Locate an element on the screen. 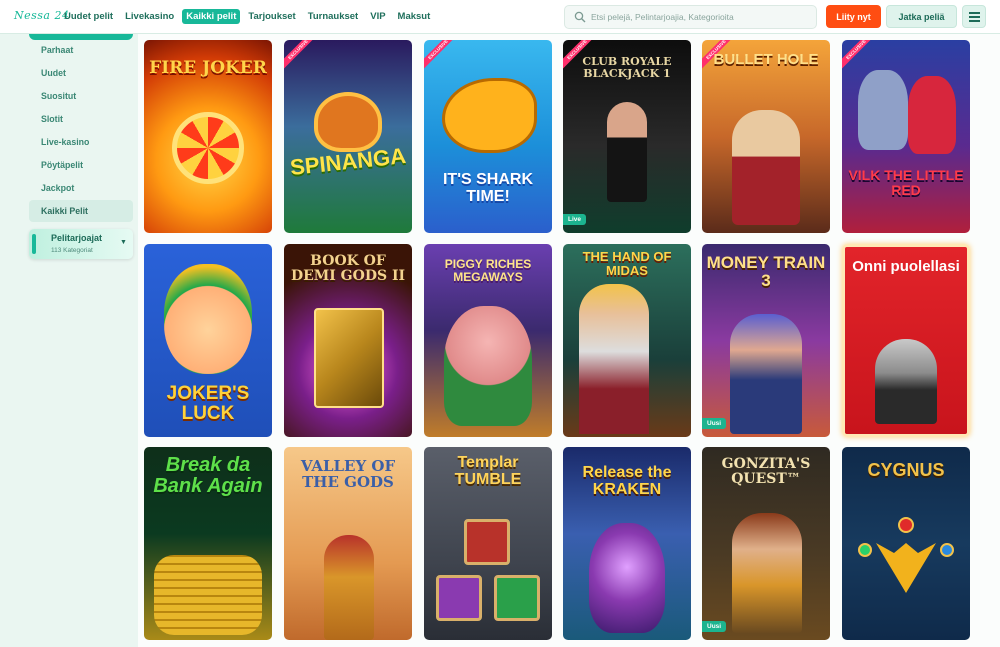  providers-label: Pelitarjoajat is located at coordinates (77, 238).